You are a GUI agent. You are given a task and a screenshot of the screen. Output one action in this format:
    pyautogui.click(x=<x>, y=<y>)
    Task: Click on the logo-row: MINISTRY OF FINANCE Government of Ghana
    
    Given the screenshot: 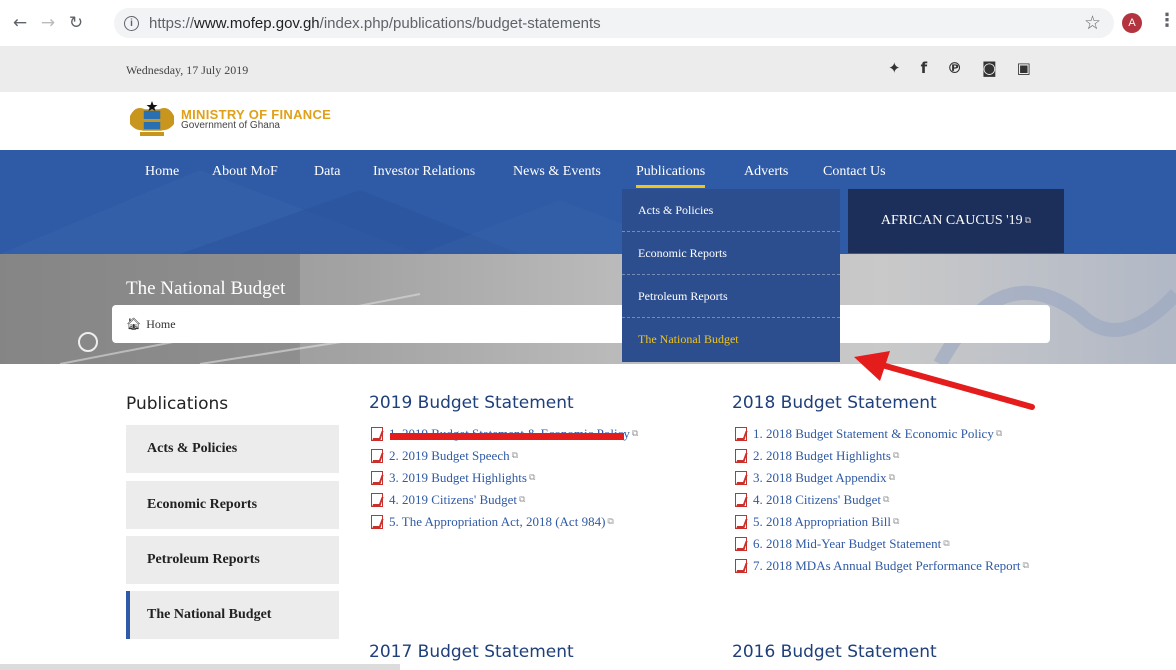 What is the action you would take?
    pyautogui.click(x=588, y=121)
    